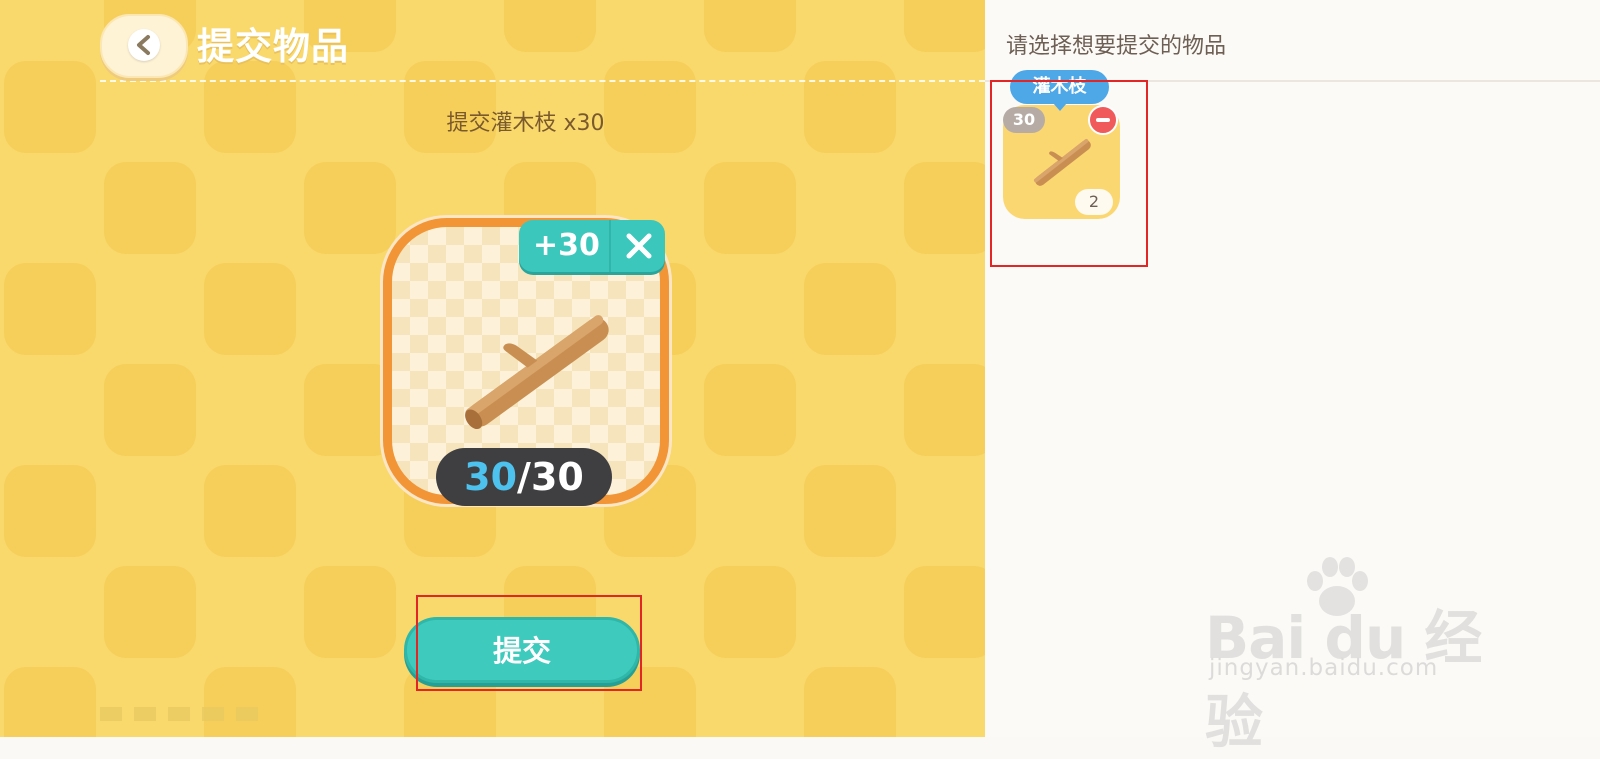  I want to click on add-quantity-label: +30, so click(566, 245).